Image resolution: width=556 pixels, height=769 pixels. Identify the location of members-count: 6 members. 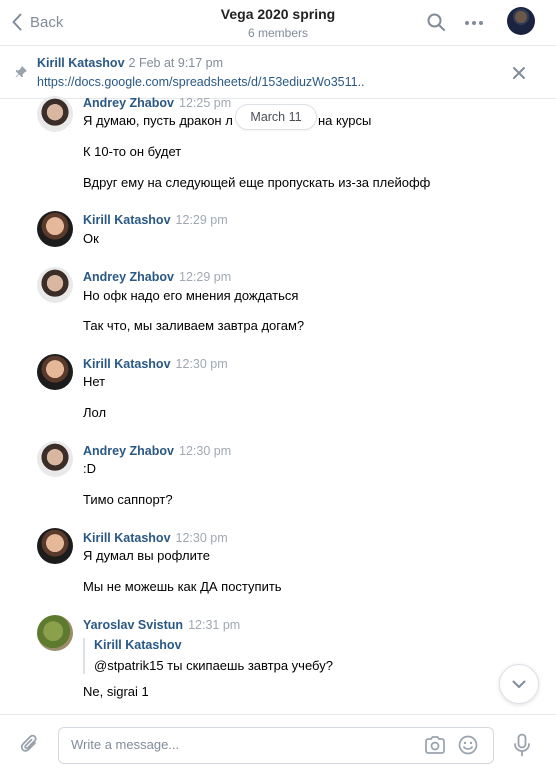
(278, 33).